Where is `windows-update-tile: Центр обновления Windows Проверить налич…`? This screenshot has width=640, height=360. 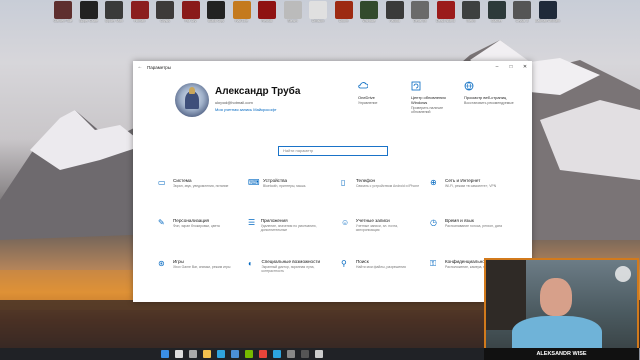 windows-update-tile: Центр обновления Windows Проверить налич… is located at coordinates (436, 97).